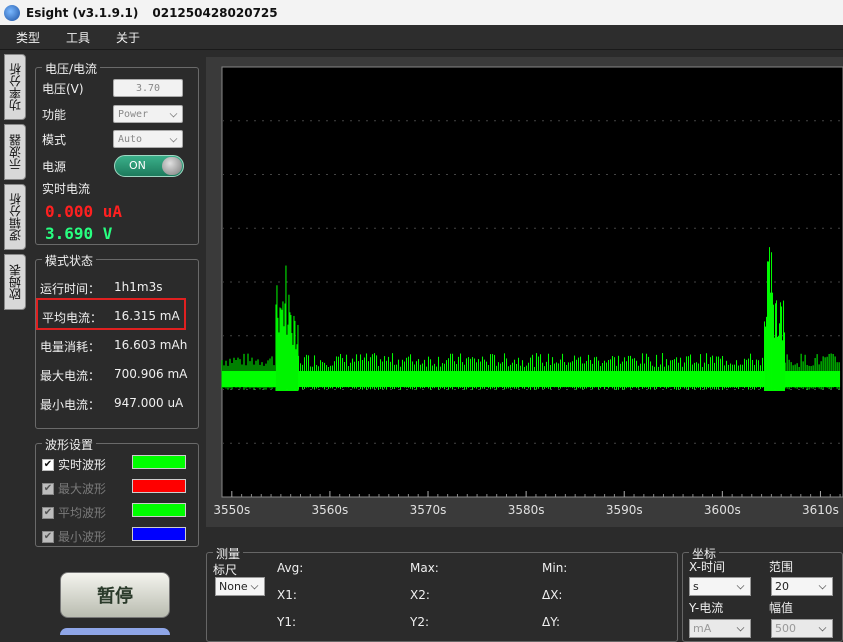  I want to click on mode-select: Auto, so click(148, 139).